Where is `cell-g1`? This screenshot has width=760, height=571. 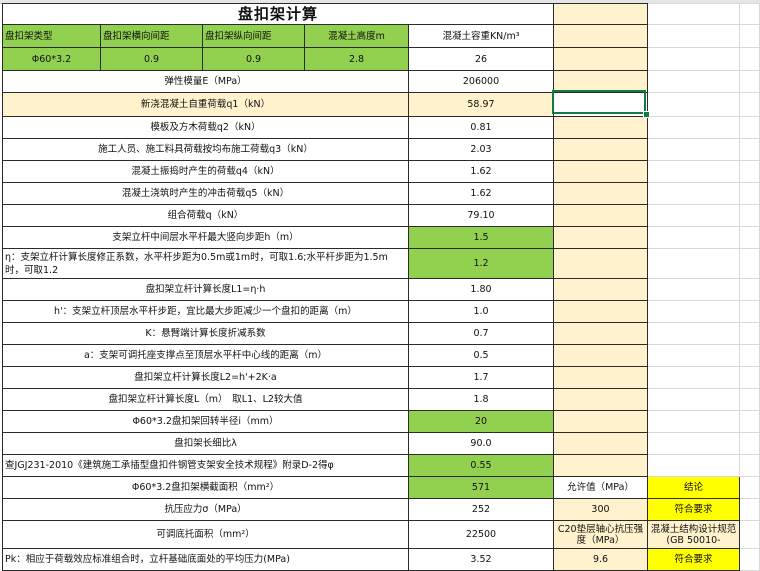 cell-g1 is located at coordinates (693, 14).